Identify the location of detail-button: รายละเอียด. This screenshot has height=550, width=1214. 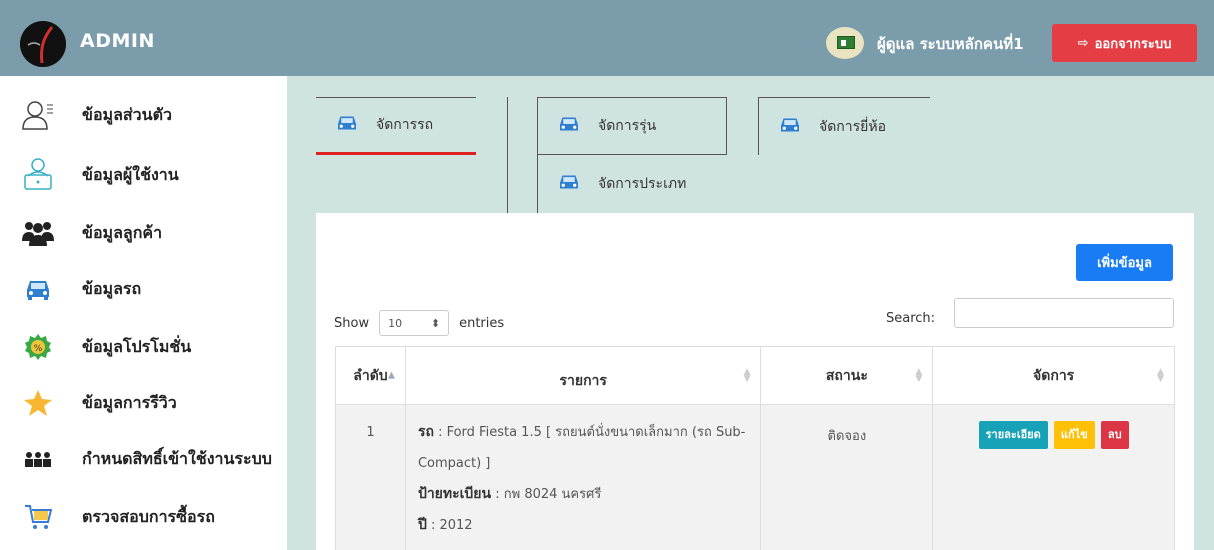
(1013, 435).